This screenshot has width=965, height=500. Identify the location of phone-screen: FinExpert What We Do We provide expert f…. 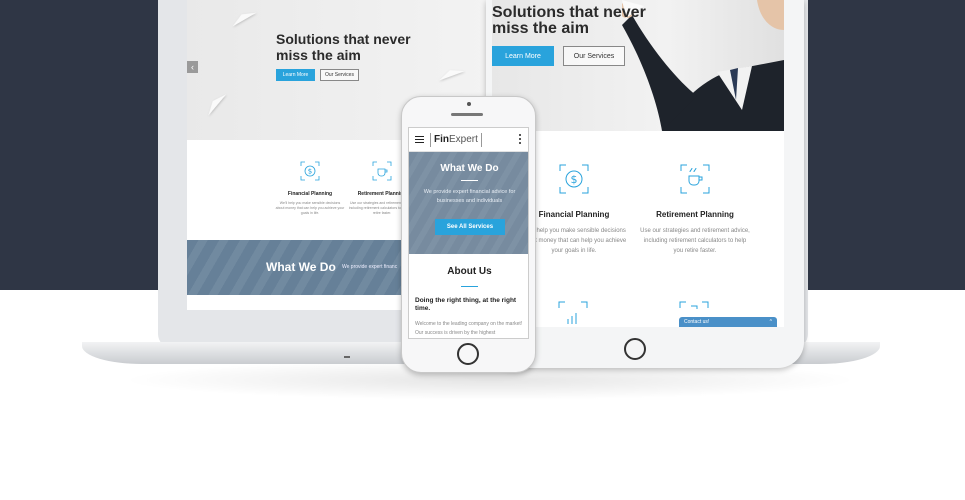
(468, 233).